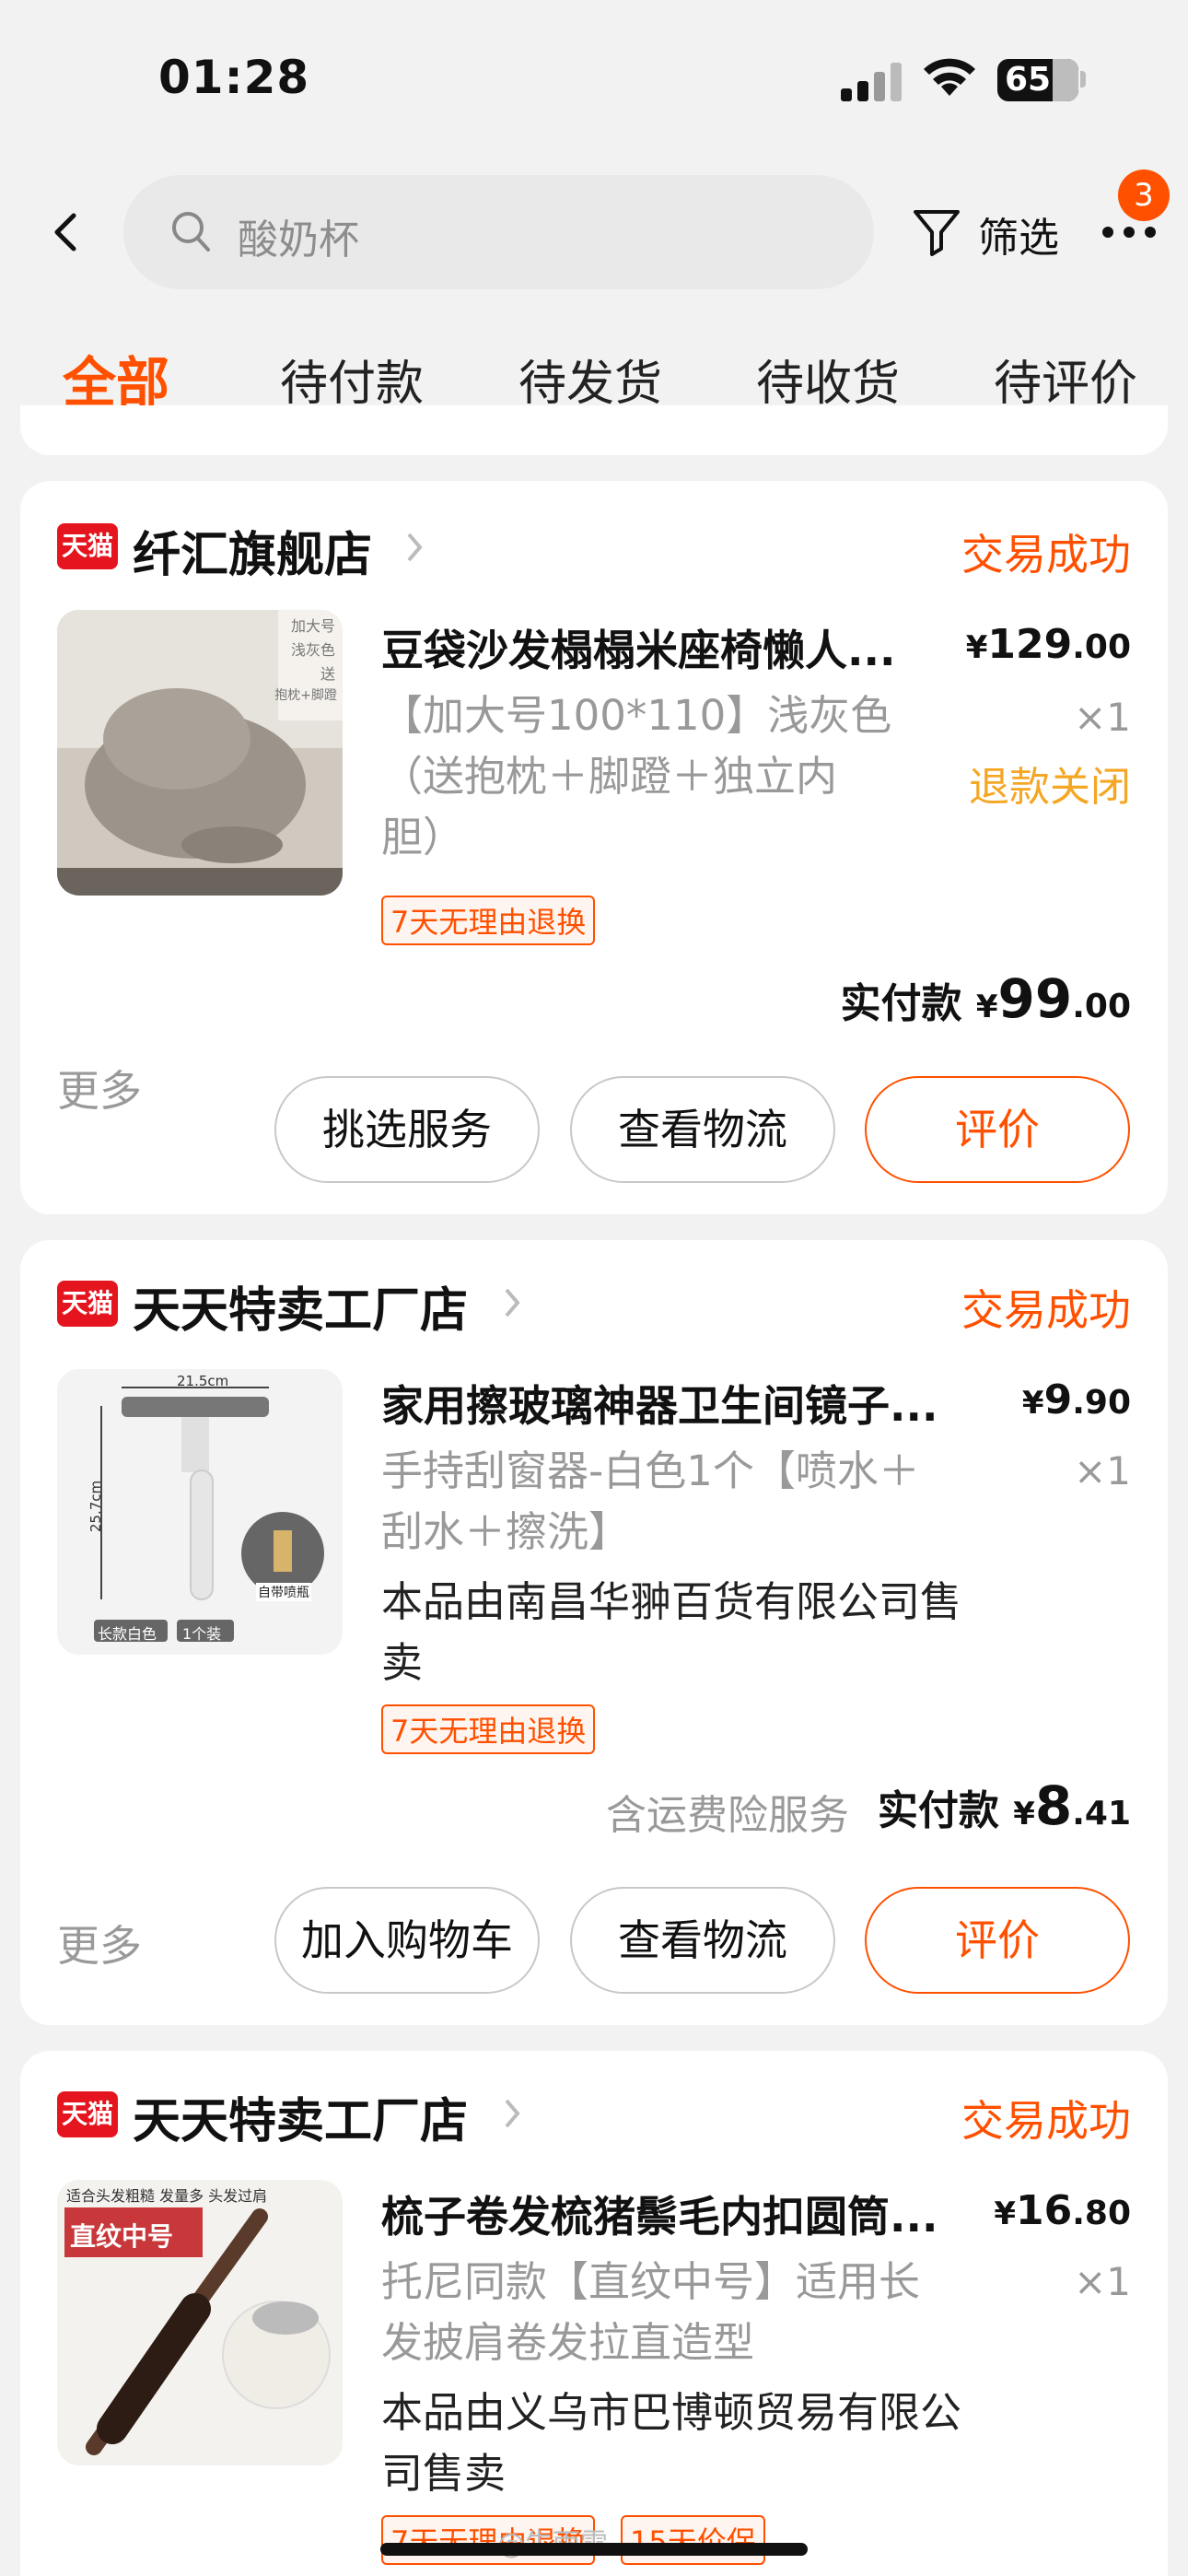 This screenshot has width=1188, height=2576. What do you see at coordinates (594, 430) in the screenshot?
I see `previous-order-card` at bounding box center [594, 430].